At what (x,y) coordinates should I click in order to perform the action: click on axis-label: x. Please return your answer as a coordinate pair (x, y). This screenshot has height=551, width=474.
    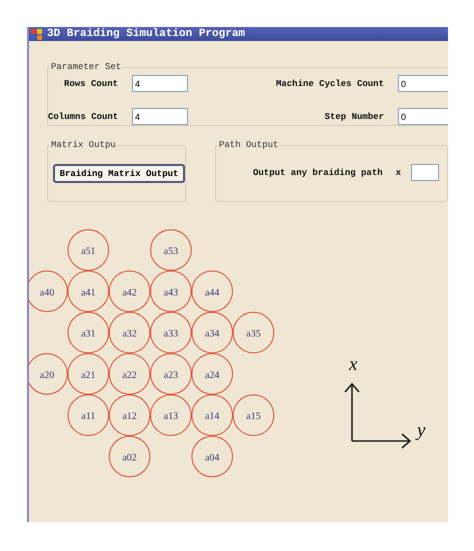
    Looking at the image, I should click on (353, 364).